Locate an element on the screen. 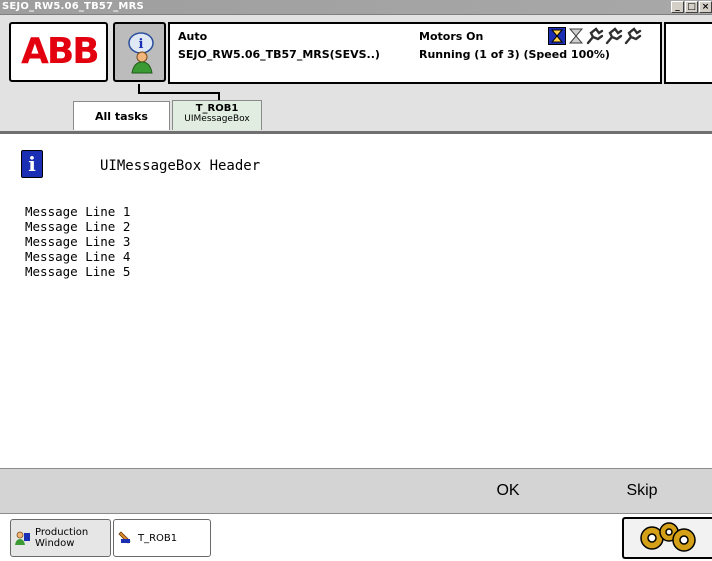 This screenshot has width=712, height=561. window-controls: _ □ × is located at coordinates (691, 7).